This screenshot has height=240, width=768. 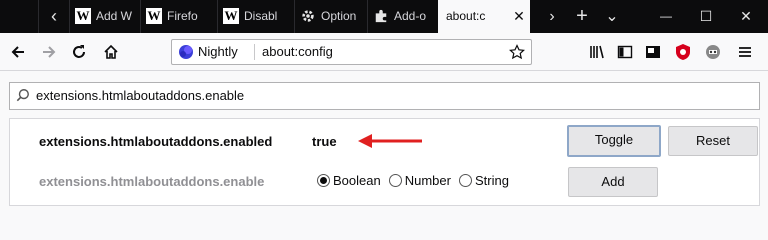 What do you see at coordinates (182, 16) in the screenshot?
I see `tab-label: Firefo` at bounding box center [182, 16].